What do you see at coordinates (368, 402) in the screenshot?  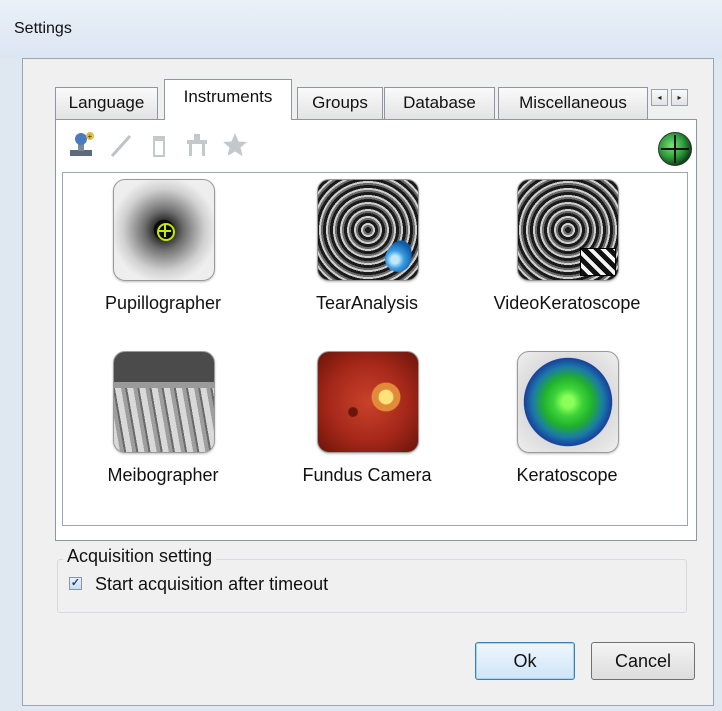 I see `fundus-camera-icon` at bounding box center [368, 402].